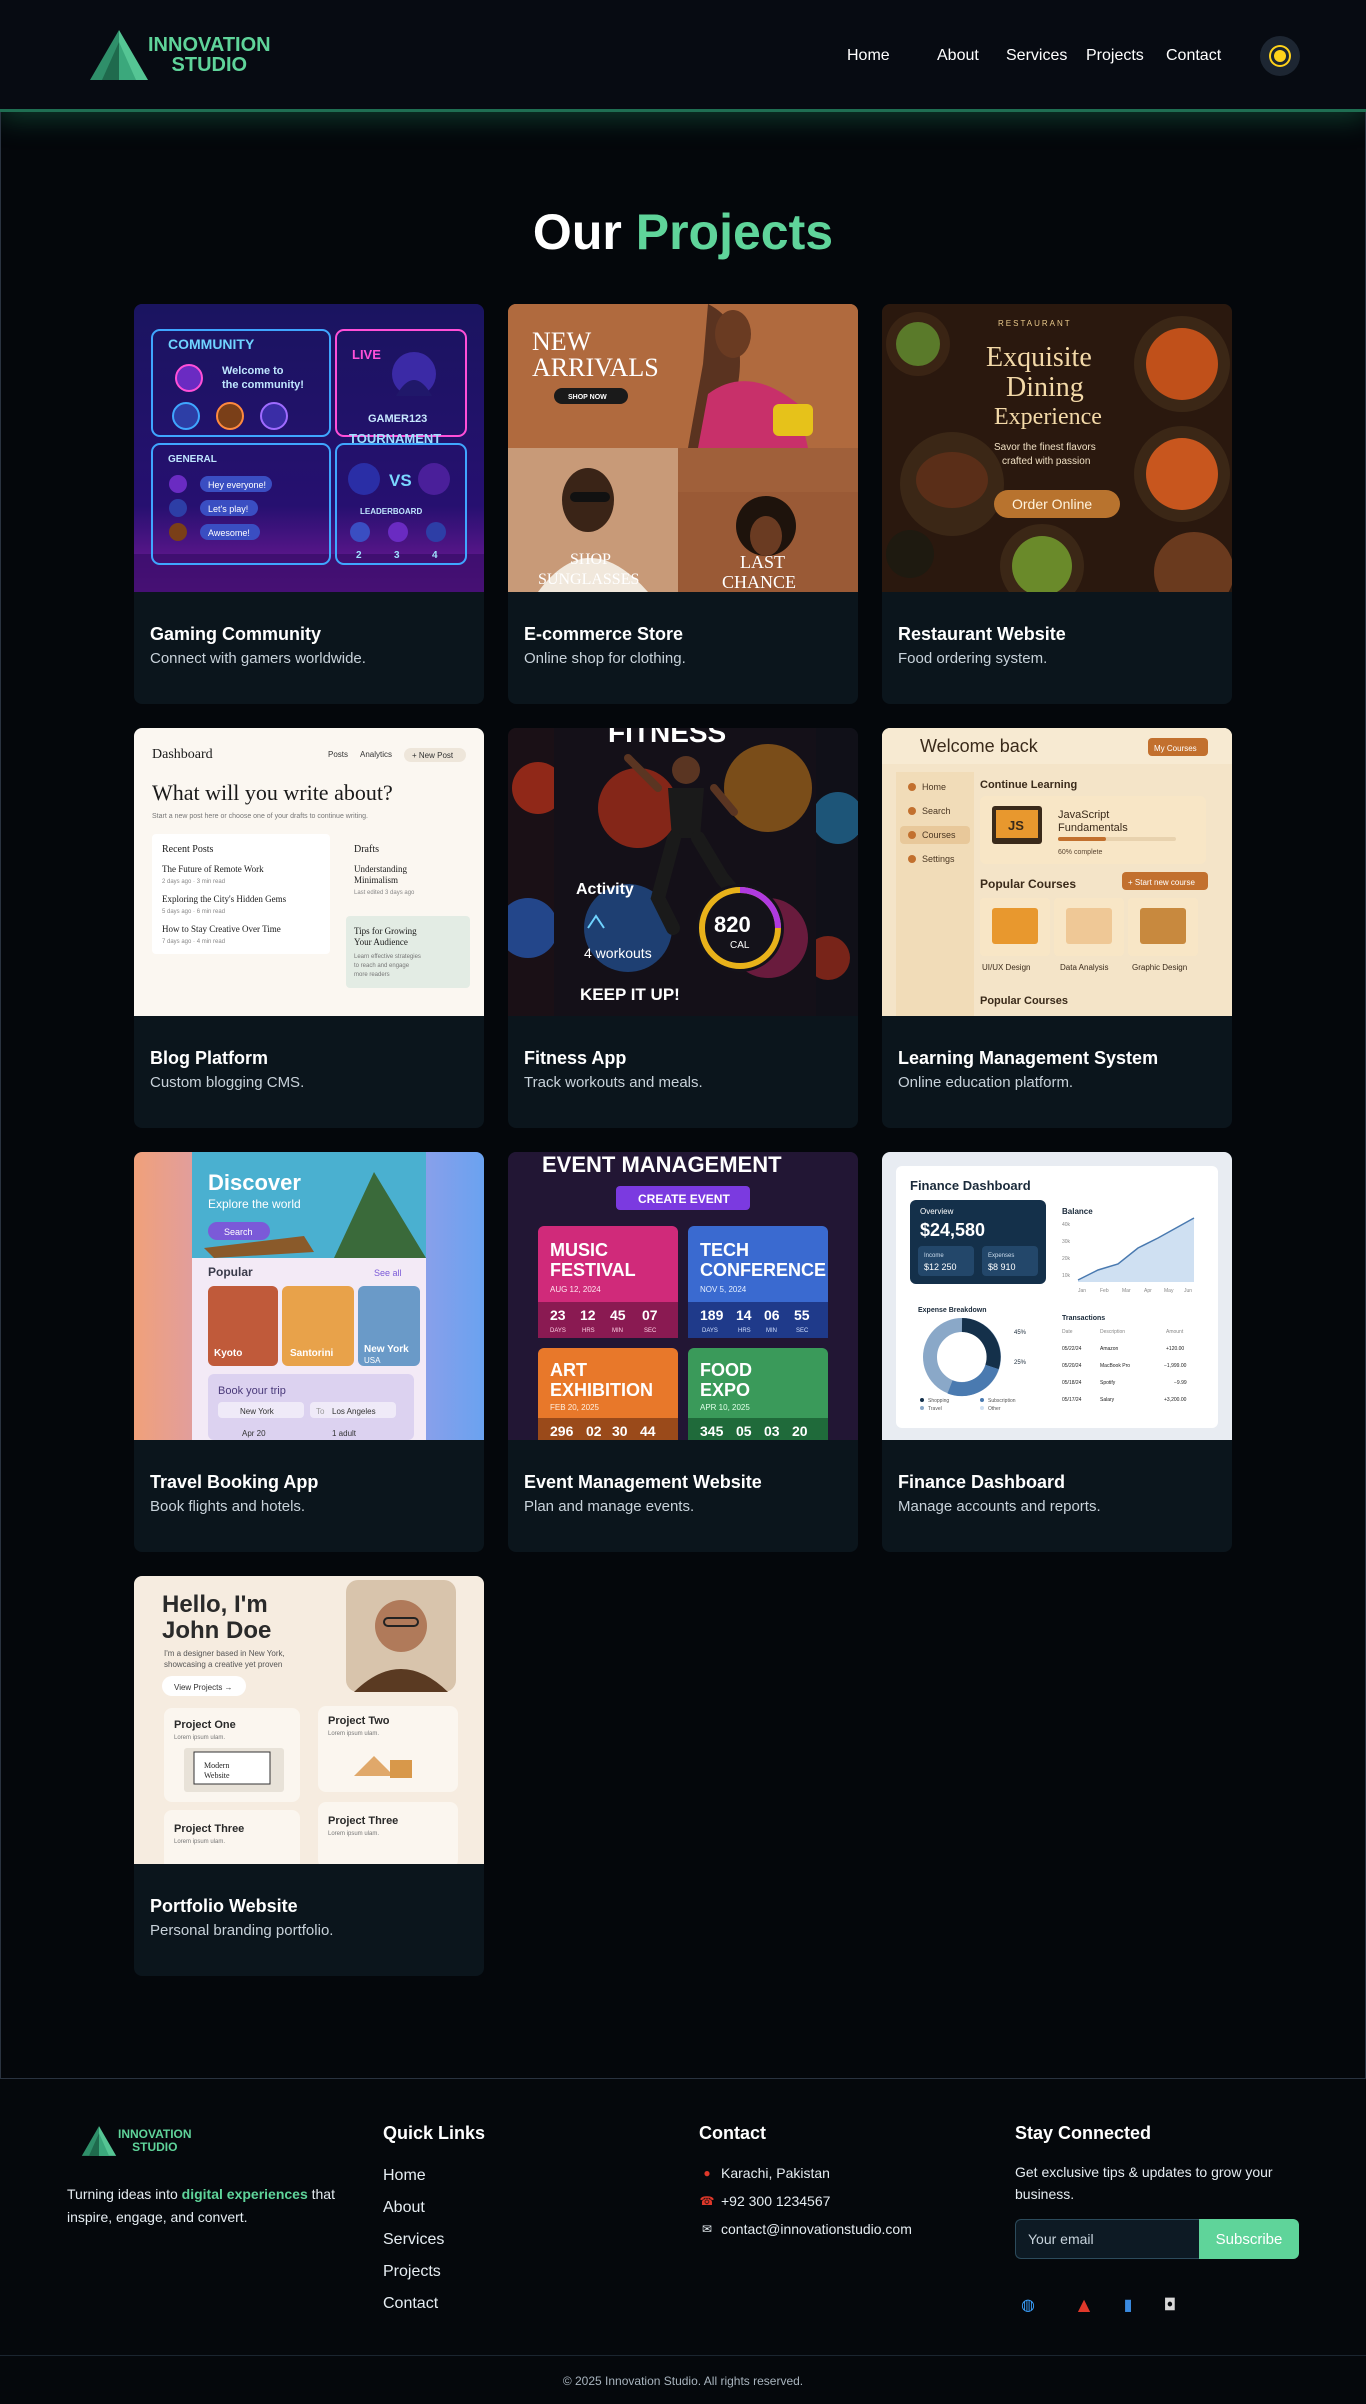 Image resolution: width=1366 pixels, height=2404 pixels. What do you see at coordinates (1020, 1363) in the screenshot?
I see `svg-text: 25%` at bounding box center [1020, 1363].